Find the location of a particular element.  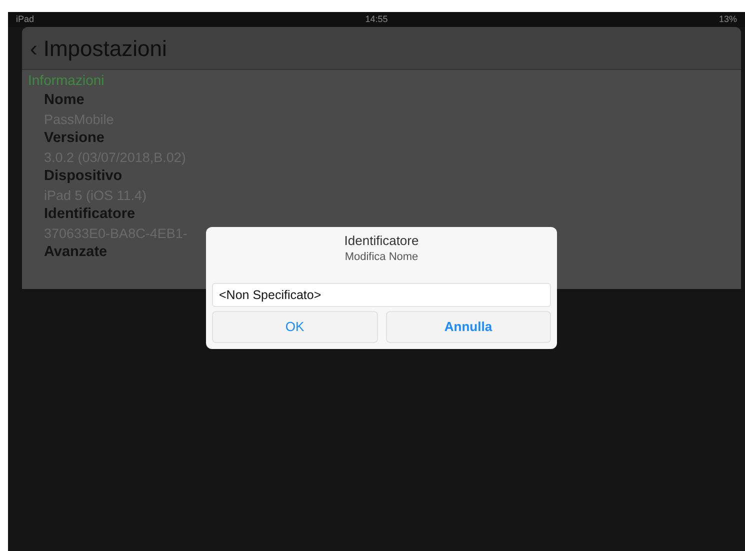

dialog-title: Identificatore is located at coordinates (381, 241).